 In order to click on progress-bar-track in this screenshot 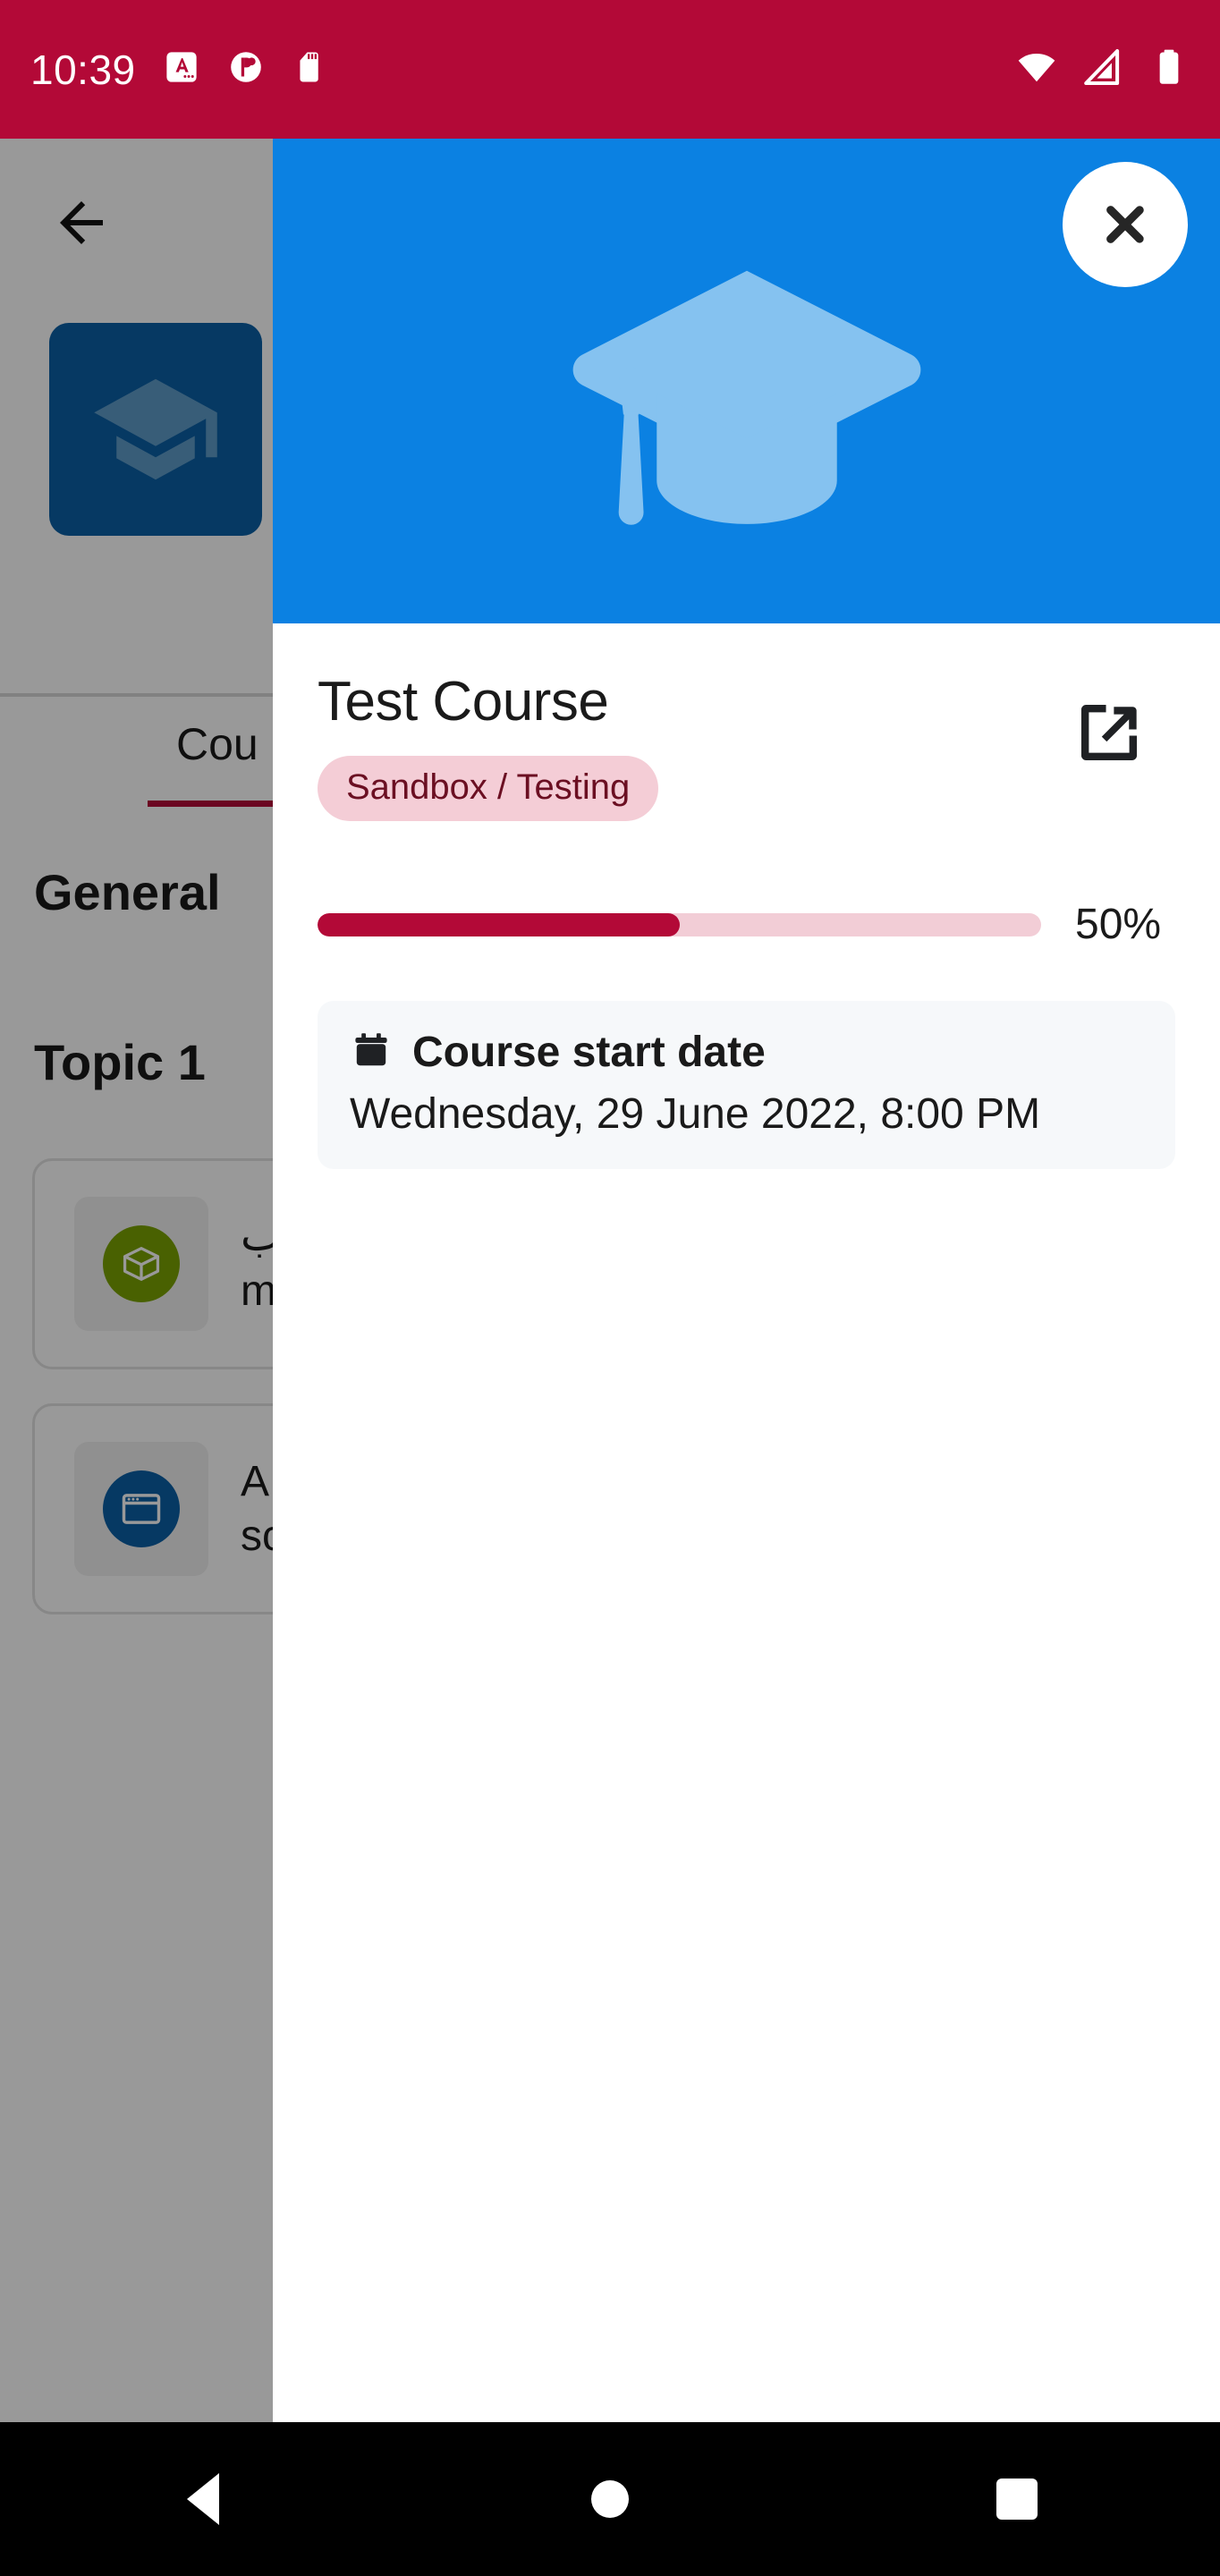, I will do `click(679, 924)`.